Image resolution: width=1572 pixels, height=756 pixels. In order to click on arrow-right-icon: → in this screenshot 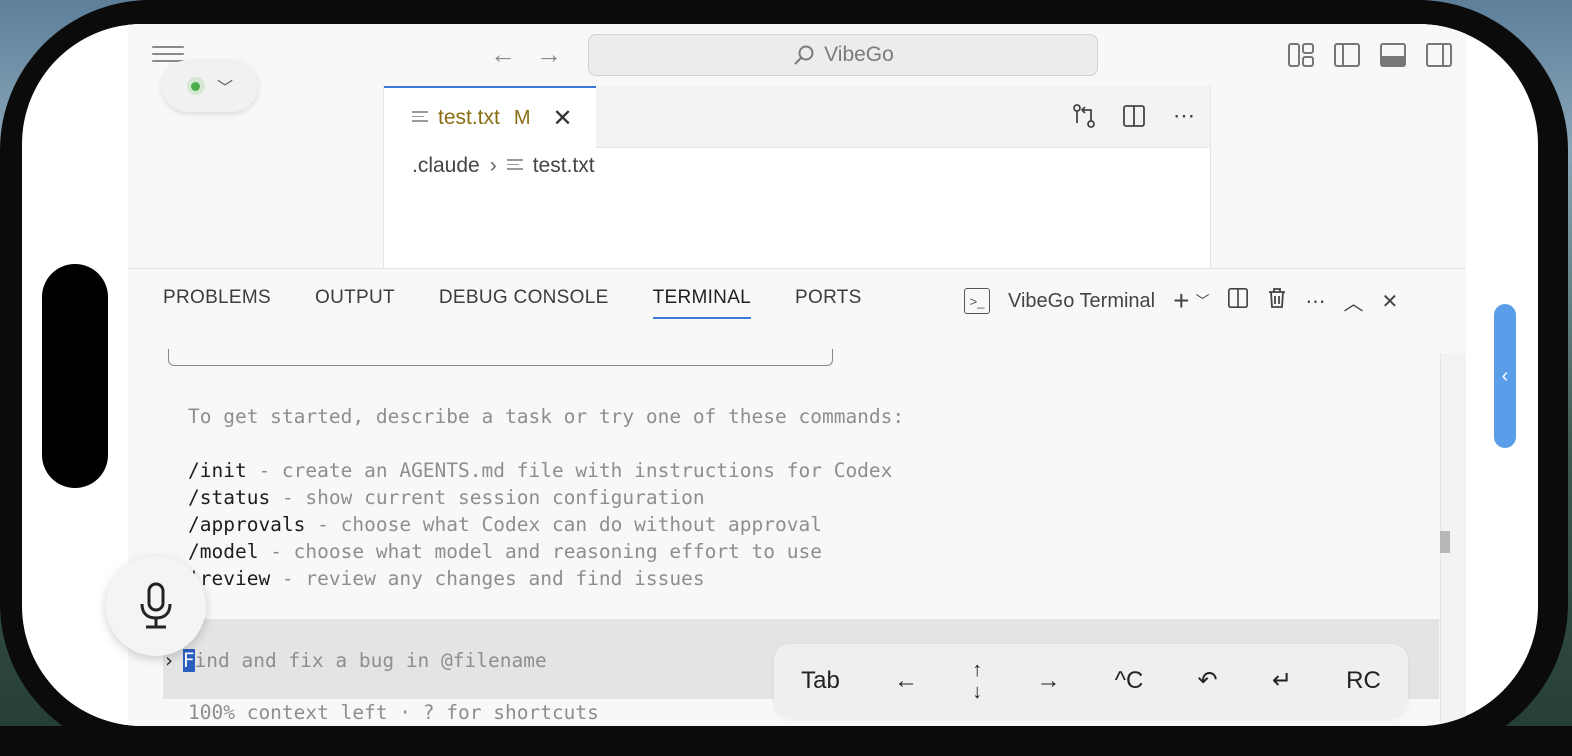, I will do `click(549, 54)`.